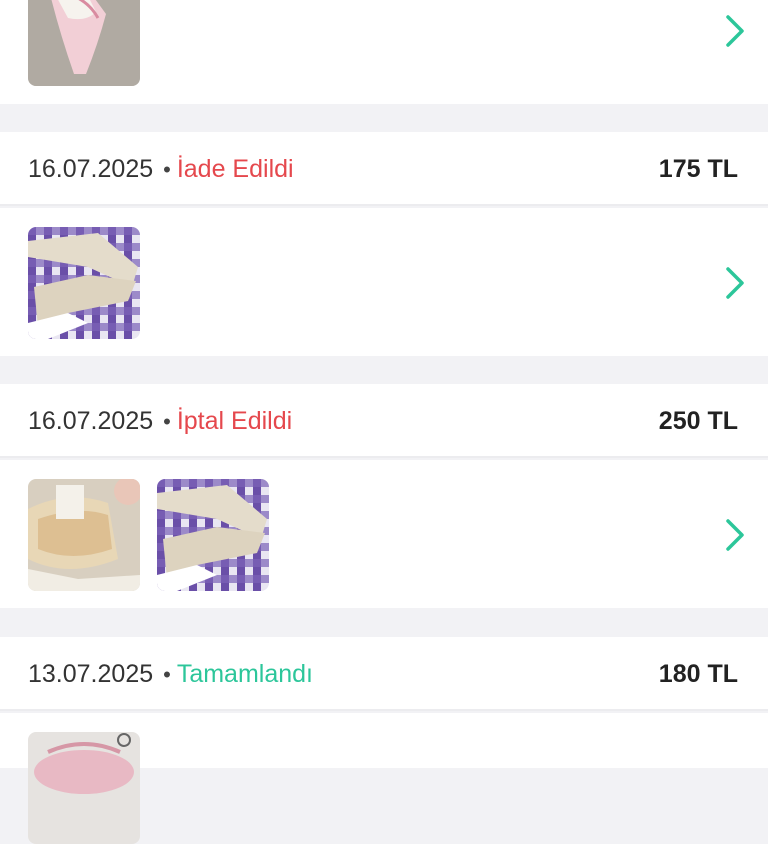 Image resolution: width=768 pixels, height=844 pixels. I want to click on order-price: 180 TL, so click(698, 674).